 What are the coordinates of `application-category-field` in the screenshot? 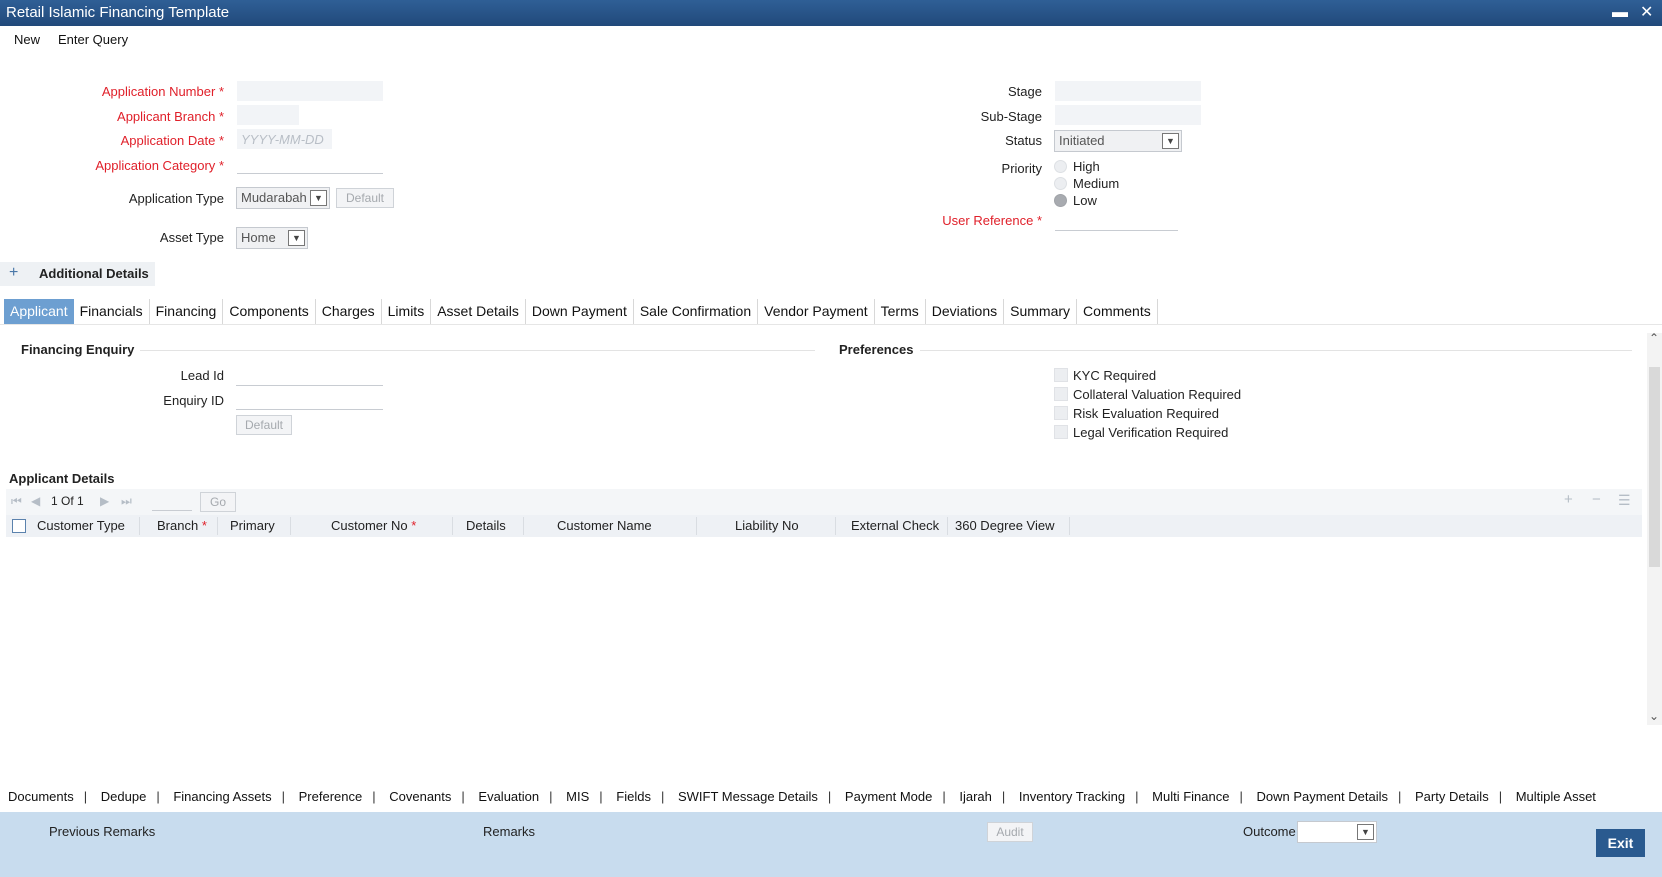 It's located at (310, 164).